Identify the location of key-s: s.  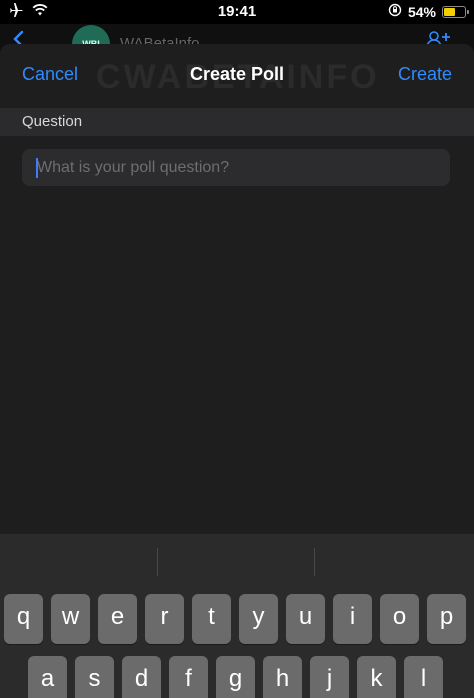
(94, 677).